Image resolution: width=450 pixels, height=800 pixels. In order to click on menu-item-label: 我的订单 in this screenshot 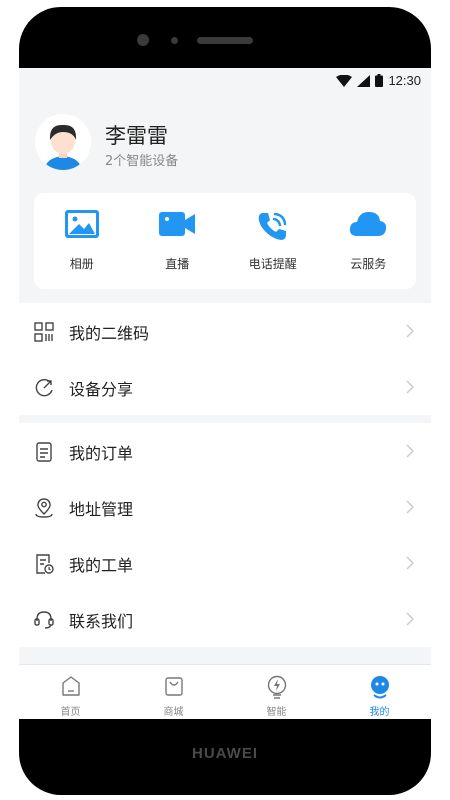, I will do `click(101, 453)`.